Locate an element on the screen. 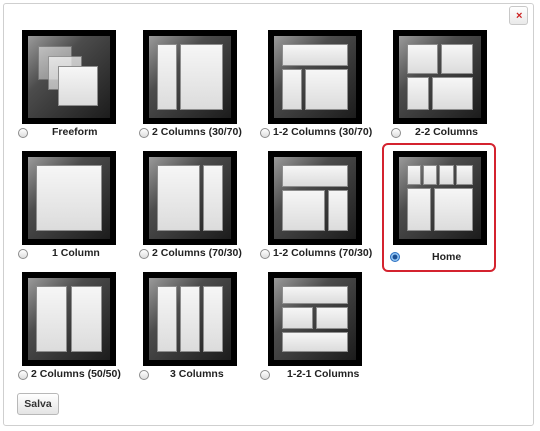 This screenshot has width=540, height=431. freeform-thumbnail is located at coordinates (69, 77).